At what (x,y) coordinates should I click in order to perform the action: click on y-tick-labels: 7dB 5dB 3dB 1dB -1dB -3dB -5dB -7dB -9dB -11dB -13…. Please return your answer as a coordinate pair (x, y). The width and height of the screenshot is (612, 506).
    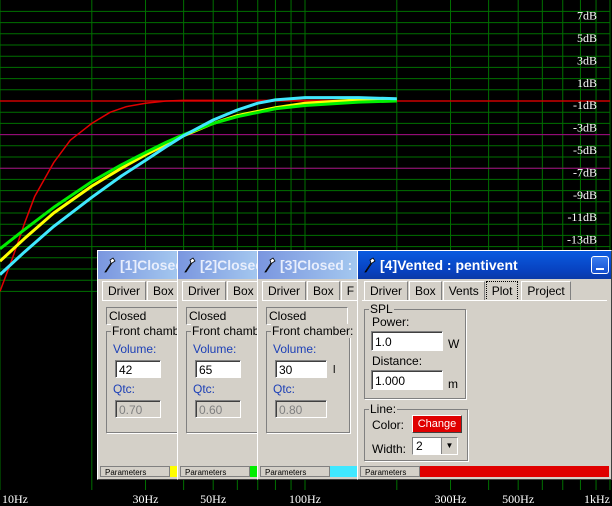
    Looking at the image, I should click on (582, 128).